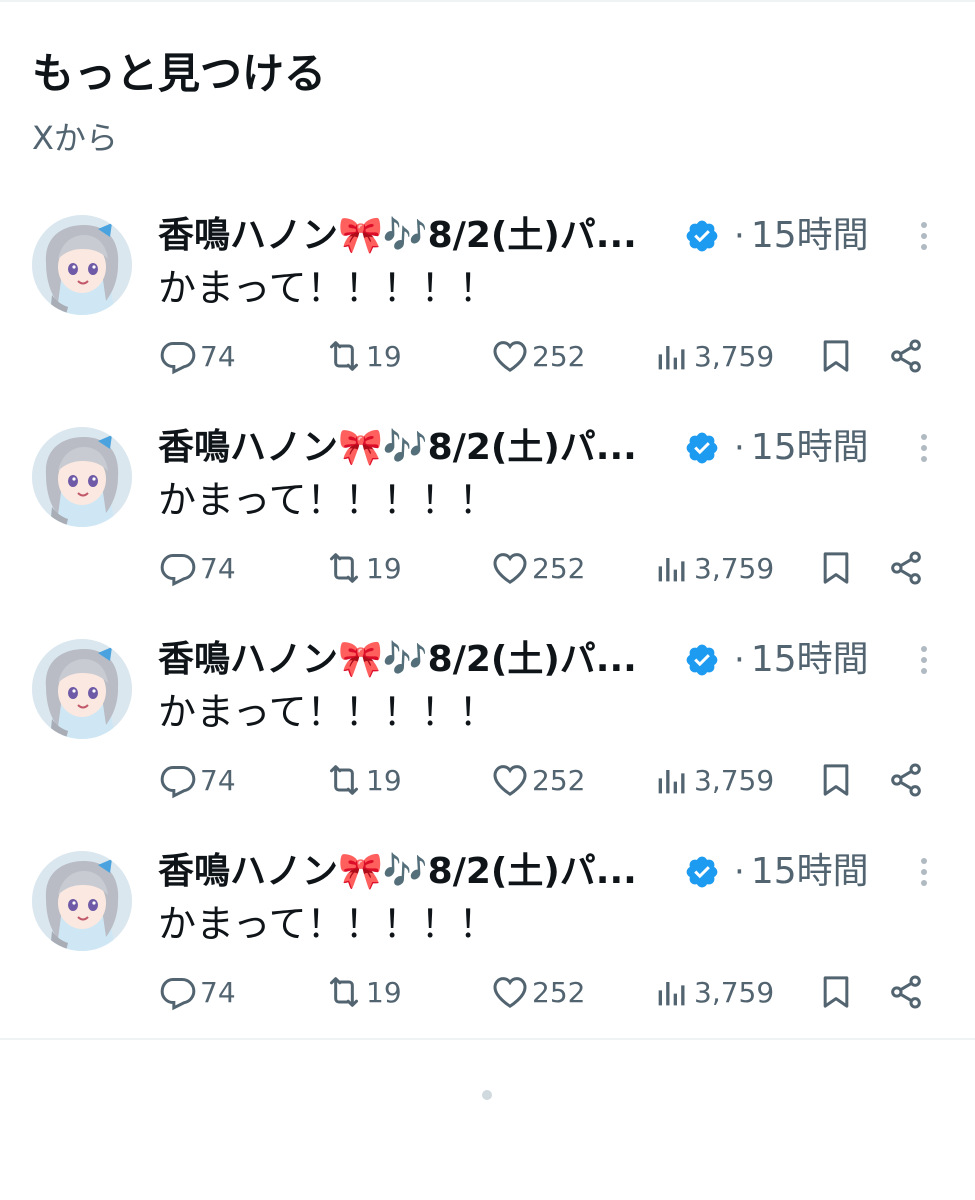 The width and height of the screenshot is (975, 1200). Describe the element at coordinates (487, 1039) in the screenshot. I see `bottom-divider` at that location.